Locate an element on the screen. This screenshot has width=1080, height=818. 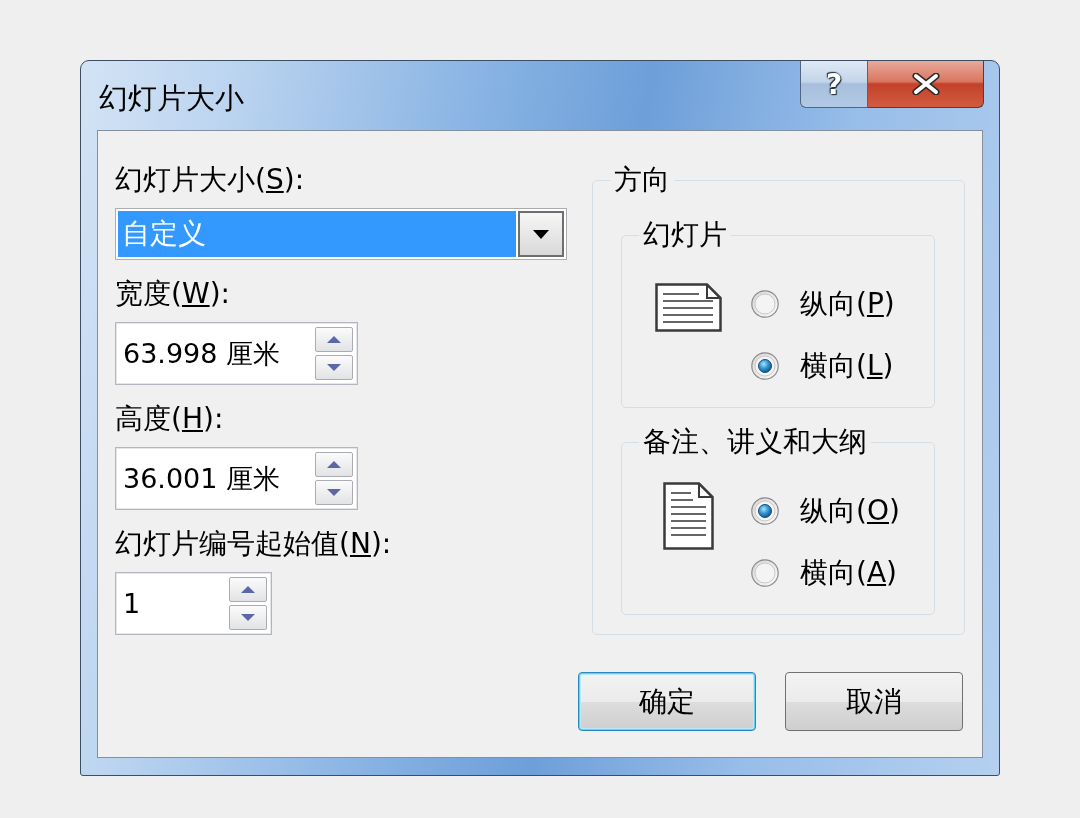
close-icon is located at coordinates (925, 84).